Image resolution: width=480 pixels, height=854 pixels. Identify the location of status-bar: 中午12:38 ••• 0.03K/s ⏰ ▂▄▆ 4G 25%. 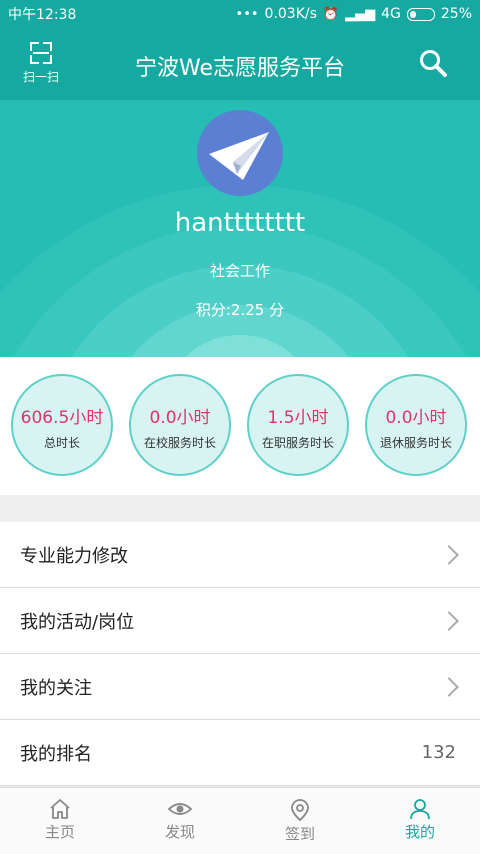
(240, 14).